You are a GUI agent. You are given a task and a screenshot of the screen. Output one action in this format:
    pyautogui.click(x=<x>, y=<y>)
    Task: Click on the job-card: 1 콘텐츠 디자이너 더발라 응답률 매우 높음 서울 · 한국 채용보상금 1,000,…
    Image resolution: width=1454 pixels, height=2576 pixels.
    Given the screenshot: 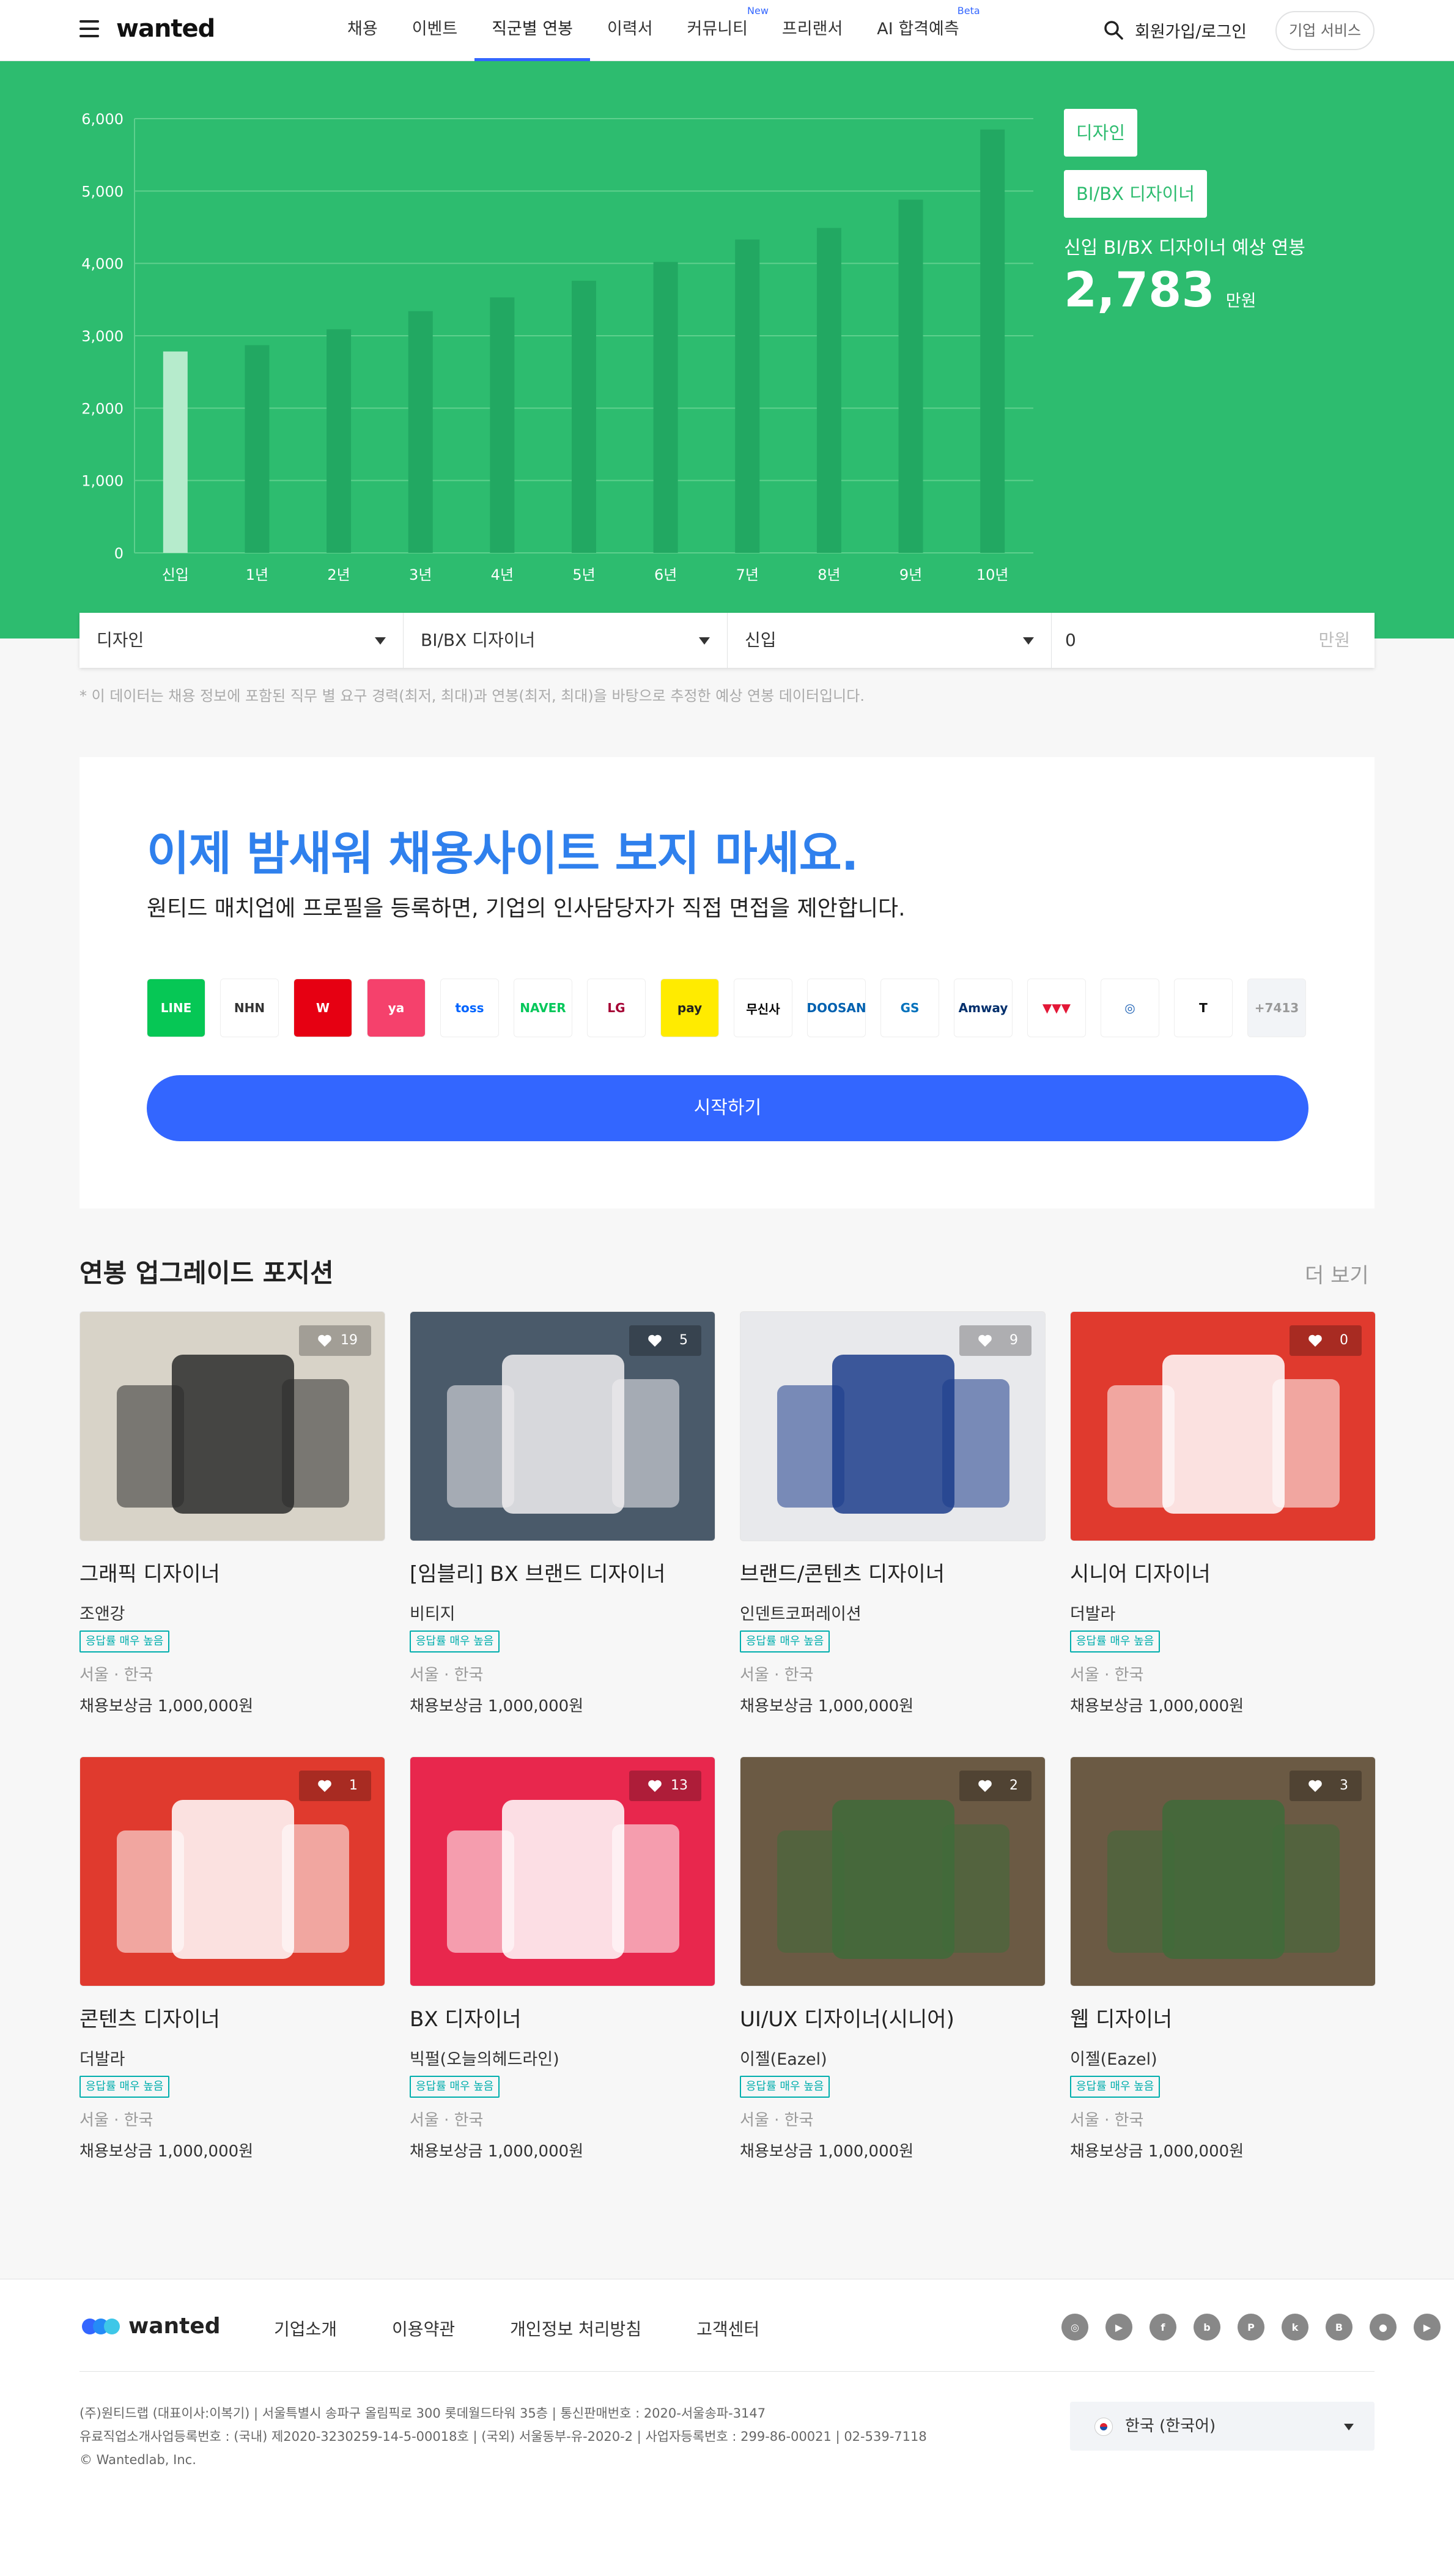 What is the action you would take?
    pyautogui.click(x=232, y=1958)
    